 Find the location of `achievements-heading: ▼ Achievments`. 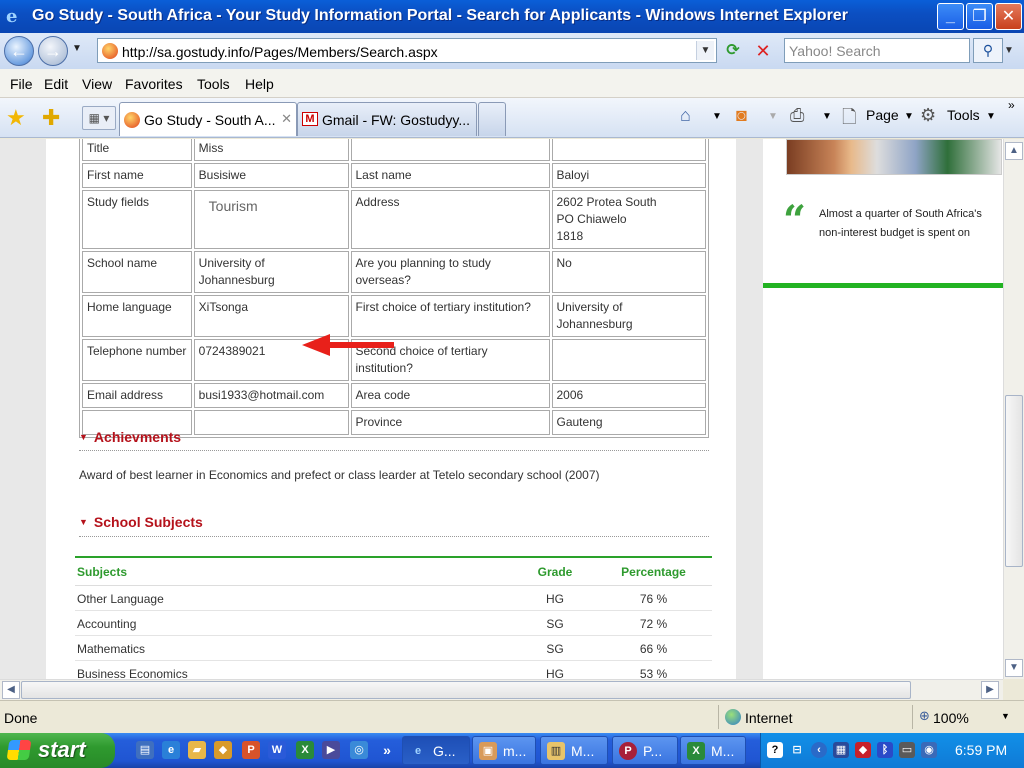

achievements-heading: ▼ Achievments is located at coordinates (130, 437).